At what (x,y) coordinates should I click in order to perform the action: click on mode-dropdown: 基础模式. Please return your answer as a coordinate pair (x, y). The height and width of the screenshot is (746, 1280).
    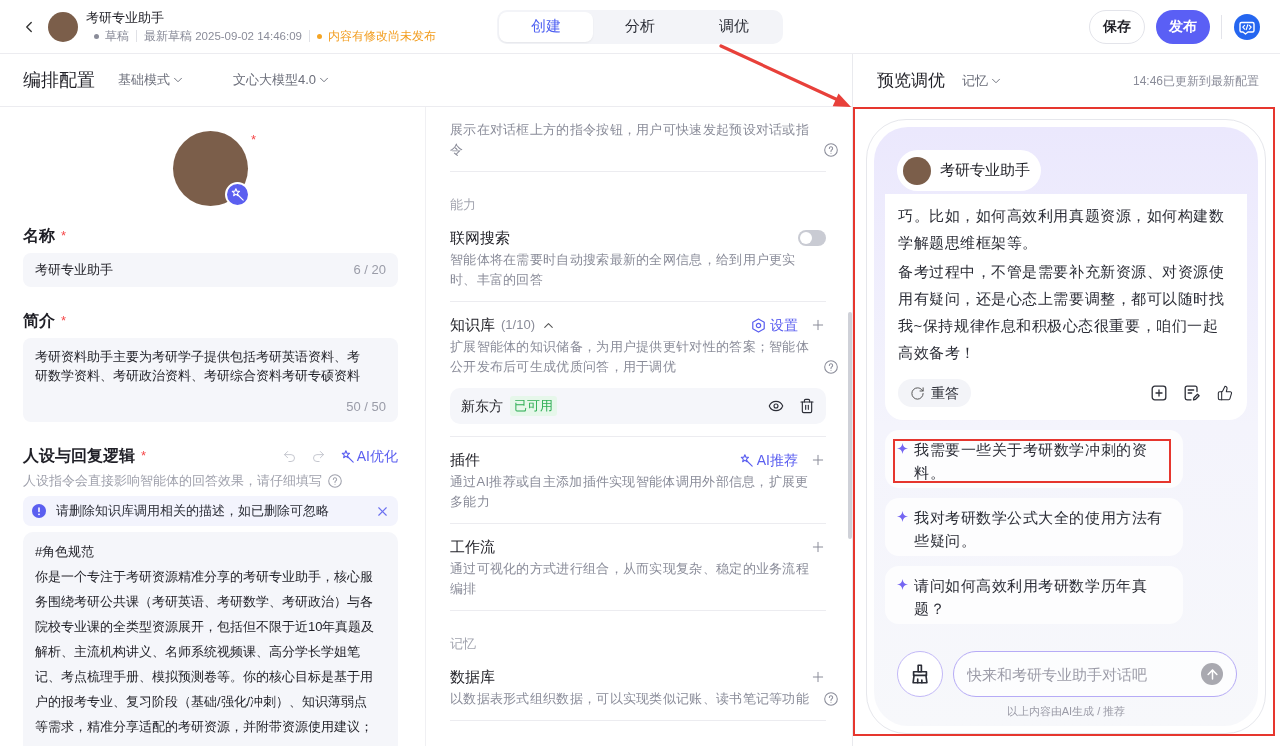
    Looking at the image, I should click on (151, 80).